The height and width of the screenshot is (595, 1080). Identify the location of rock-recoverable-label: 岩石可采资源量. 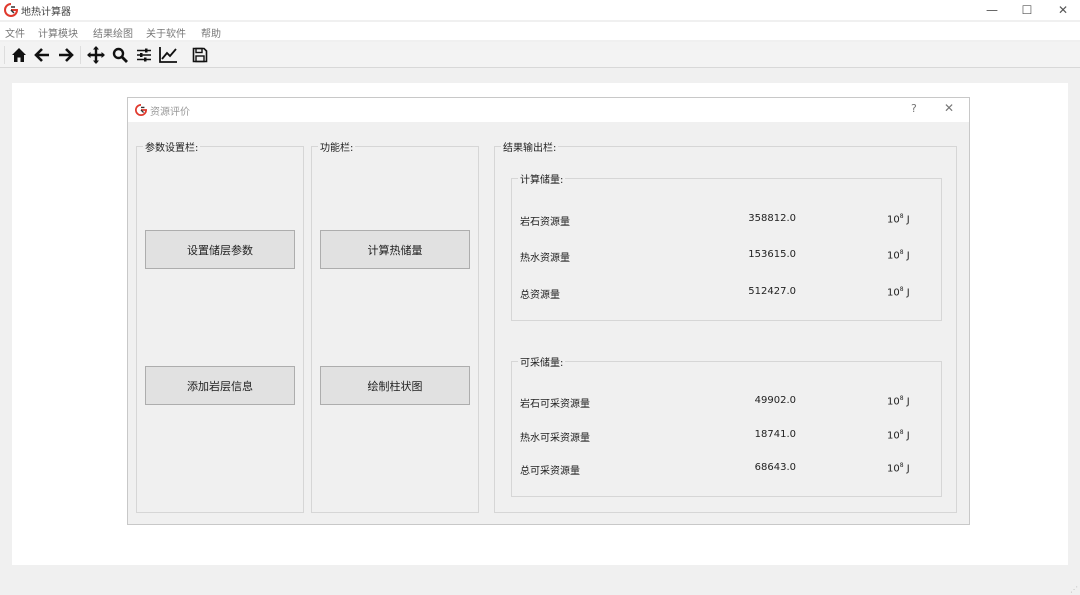
(555, 404).